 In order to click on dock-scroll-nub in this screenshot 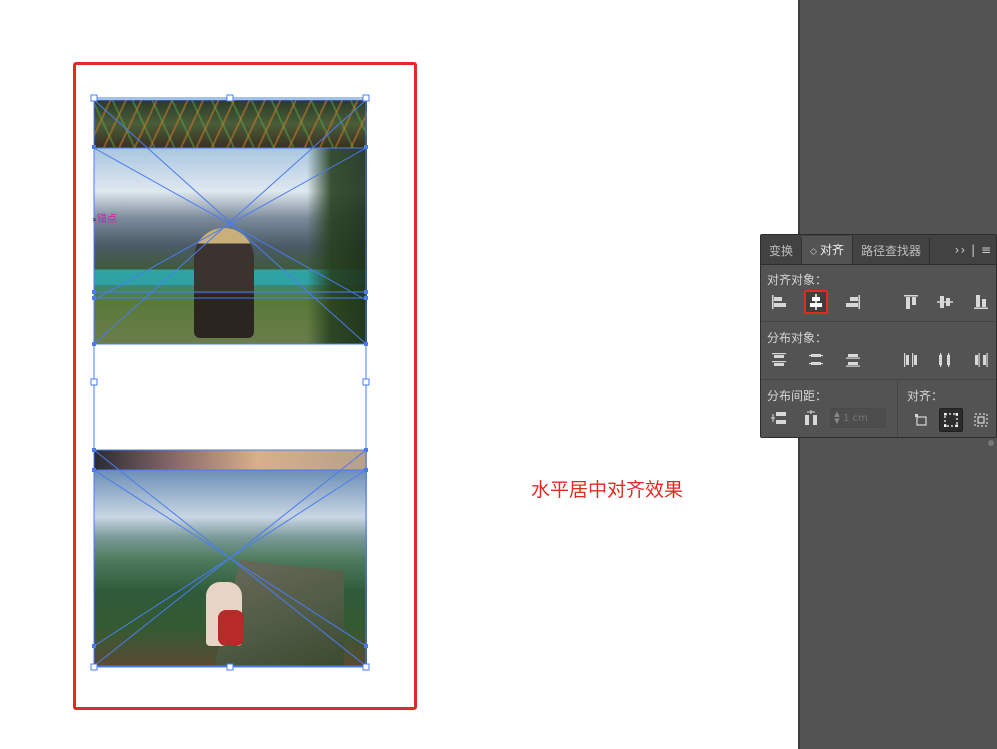, I will do `click(991, 443)`.